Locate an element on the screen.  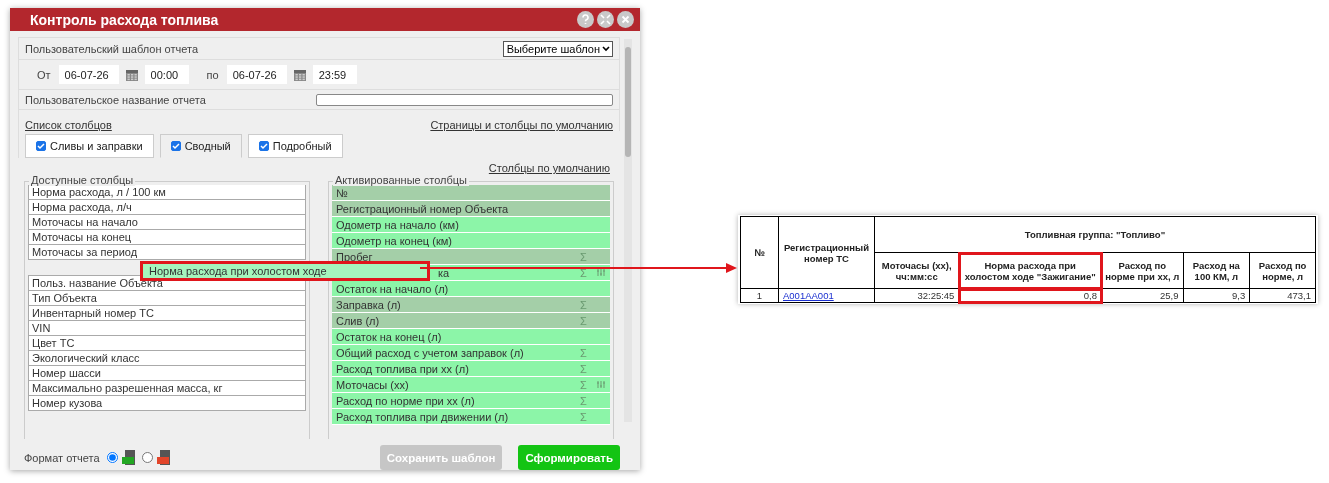
close-icon is located at coordinates (625, 19).